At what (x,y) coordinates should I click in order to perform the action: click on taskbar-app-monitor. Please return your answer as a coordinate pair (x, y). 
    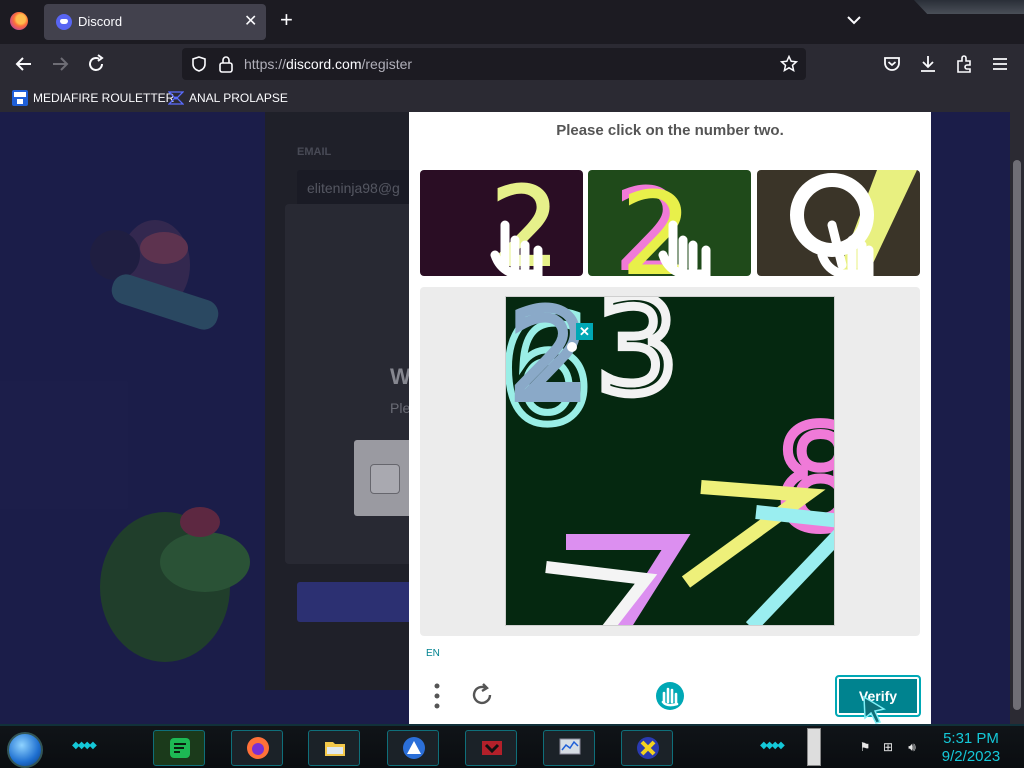
    Looking at the image, I should click on (569, 748).